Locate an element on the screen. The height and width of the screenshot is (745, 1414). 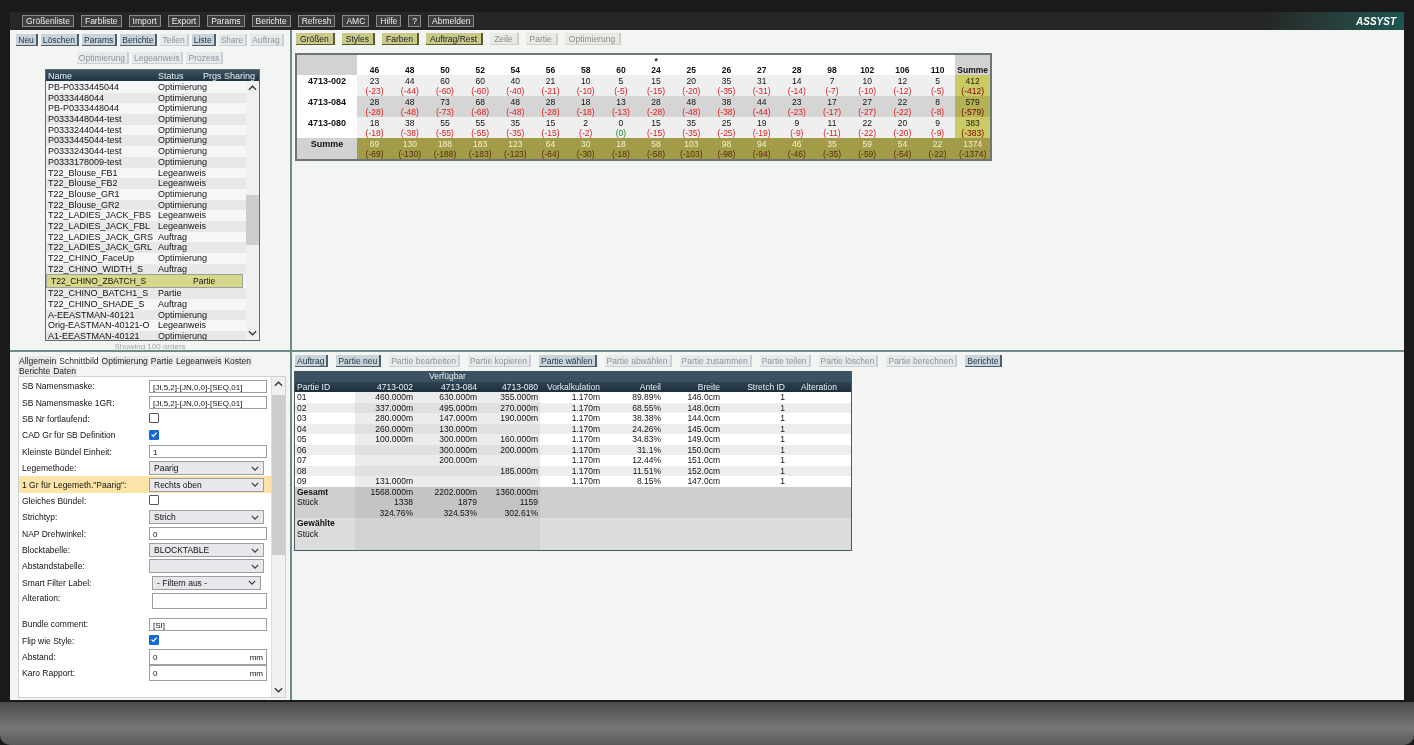
dropdown: Rechts oben is located at coordinates (206, 484).